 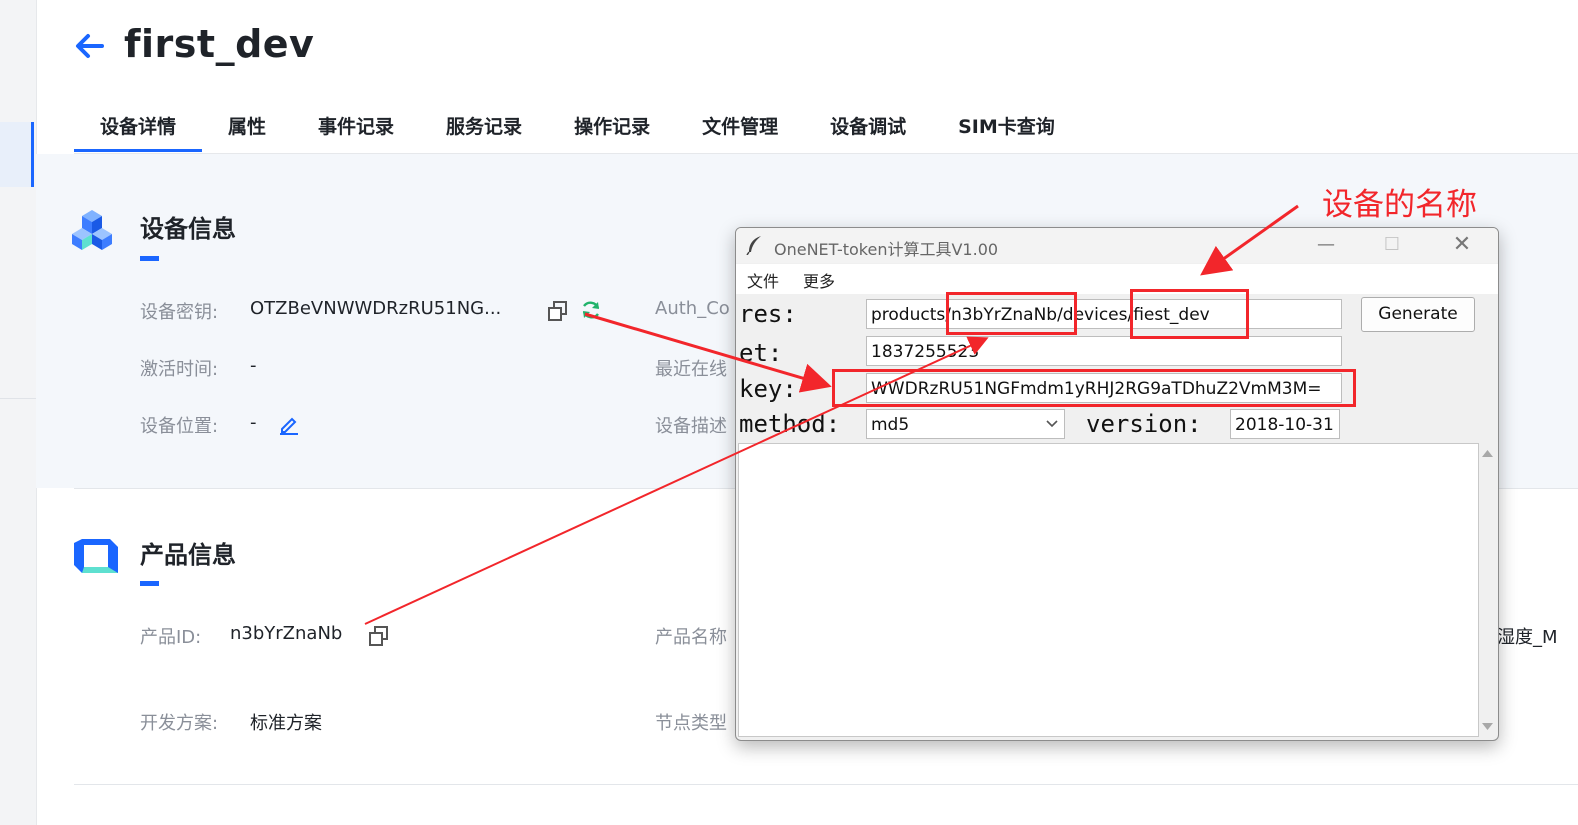 What do you see at coordinates (1418, 314) in the screenshot?
I see `generate-button: Generate` at bounding box center [1418, 314].